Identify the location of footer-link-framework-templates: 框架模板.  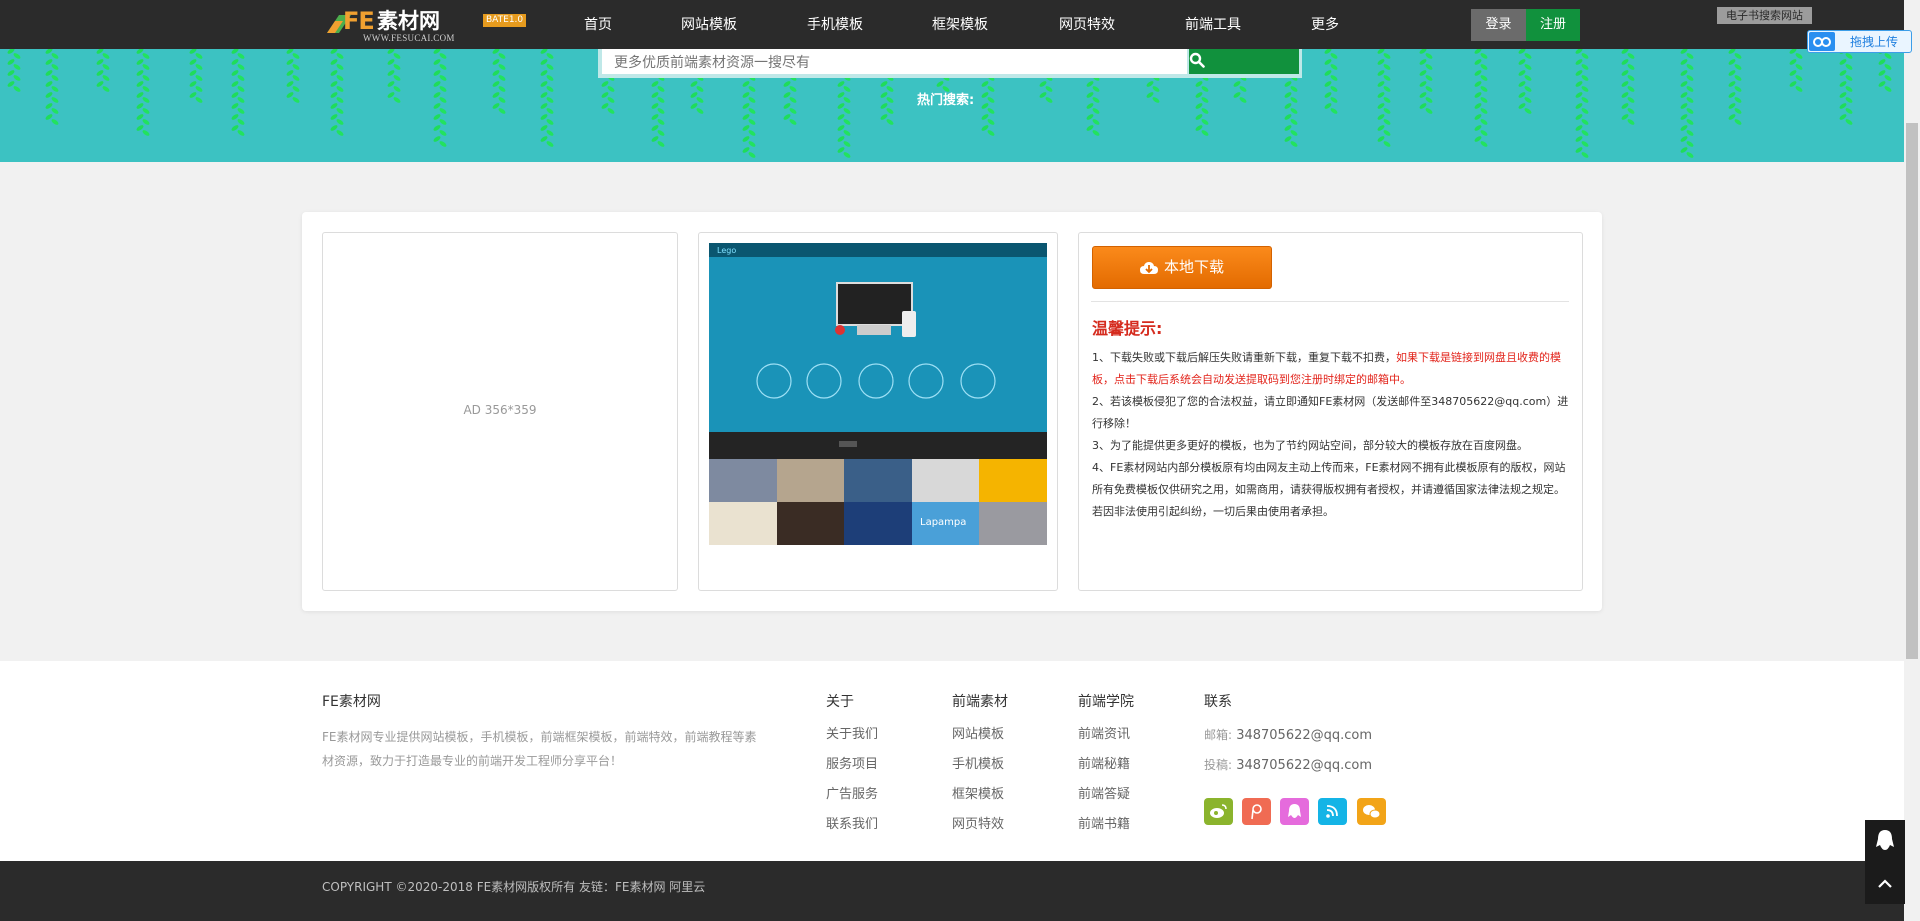
(978, 795).